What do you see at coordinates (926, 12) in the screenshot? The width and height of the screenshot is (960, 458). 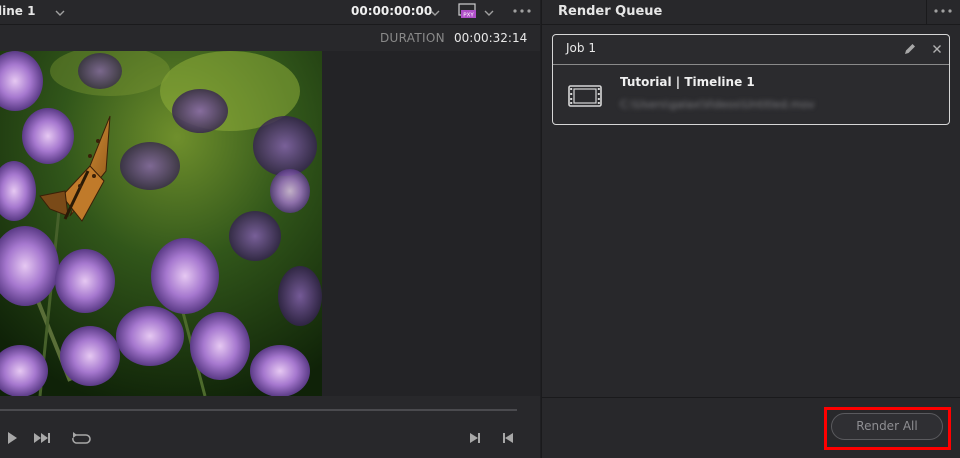 I see `header-divider` at bounding box center [926, 12].